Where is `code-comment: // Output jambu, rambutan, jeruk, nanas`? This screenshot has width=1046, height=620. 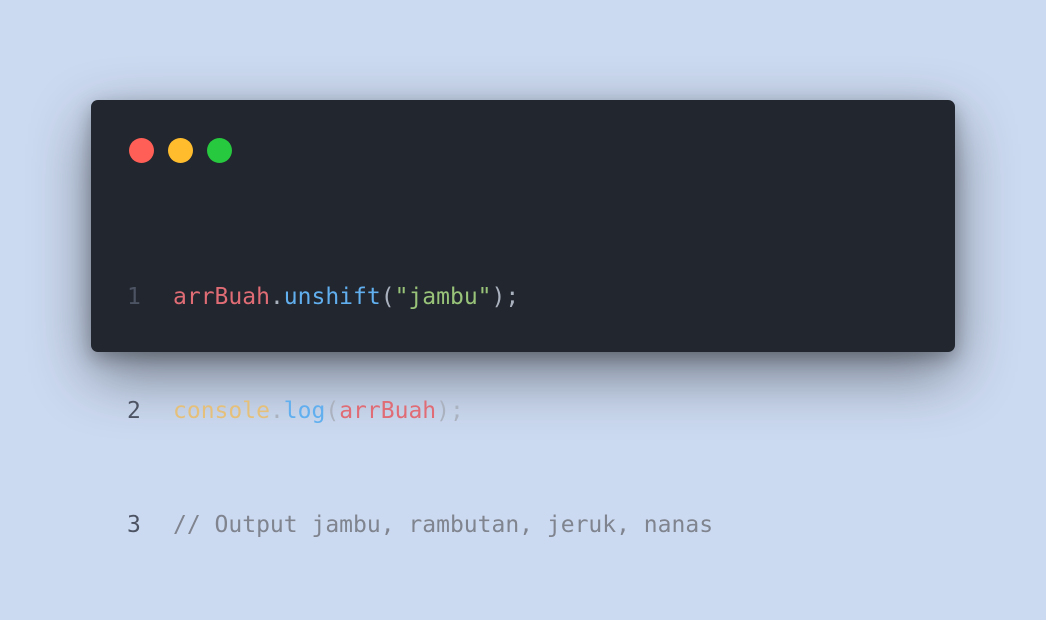
code-comment: // Output jambu, rambutan, jeruk, nanas is located at coordinates (443, 525).